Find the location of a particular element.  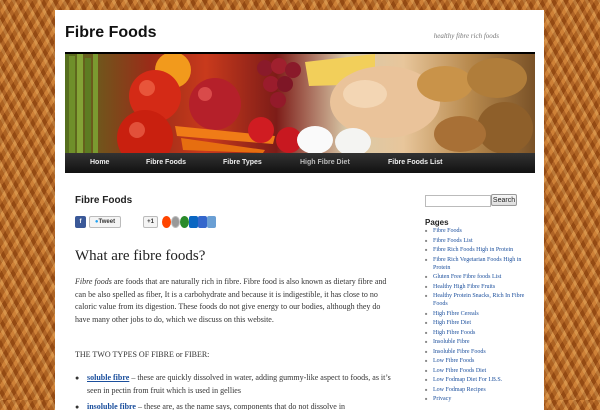

share-more-icon is located at coordinates (211, 222).